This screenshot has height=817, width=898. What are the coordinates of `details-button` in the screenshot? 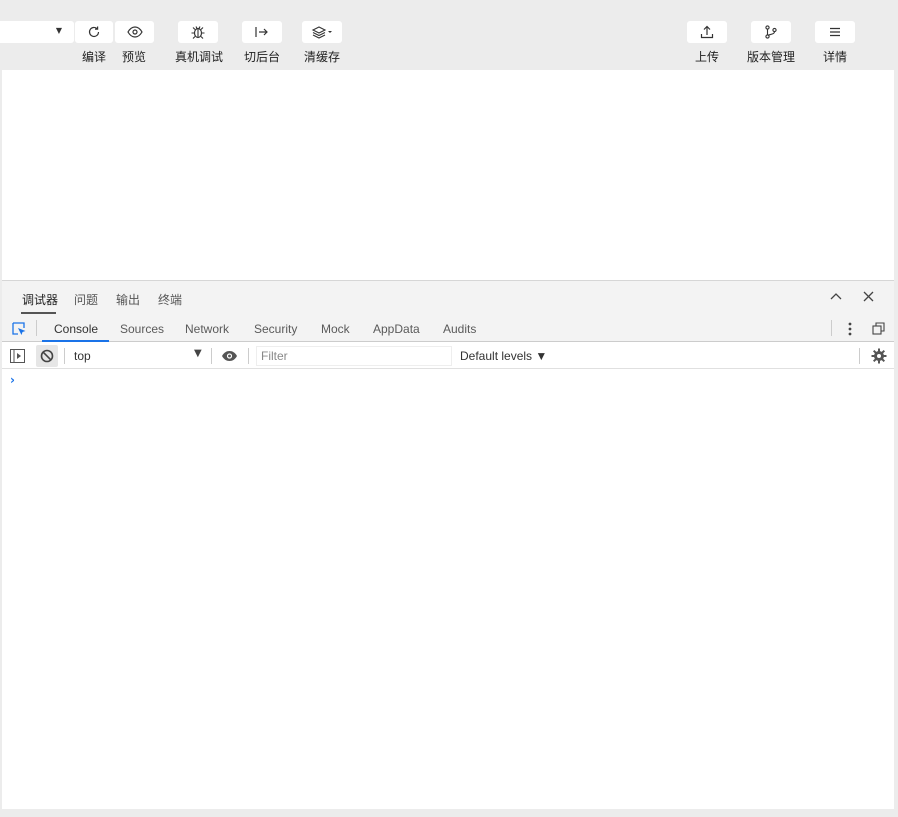 It's located at (835, 32).